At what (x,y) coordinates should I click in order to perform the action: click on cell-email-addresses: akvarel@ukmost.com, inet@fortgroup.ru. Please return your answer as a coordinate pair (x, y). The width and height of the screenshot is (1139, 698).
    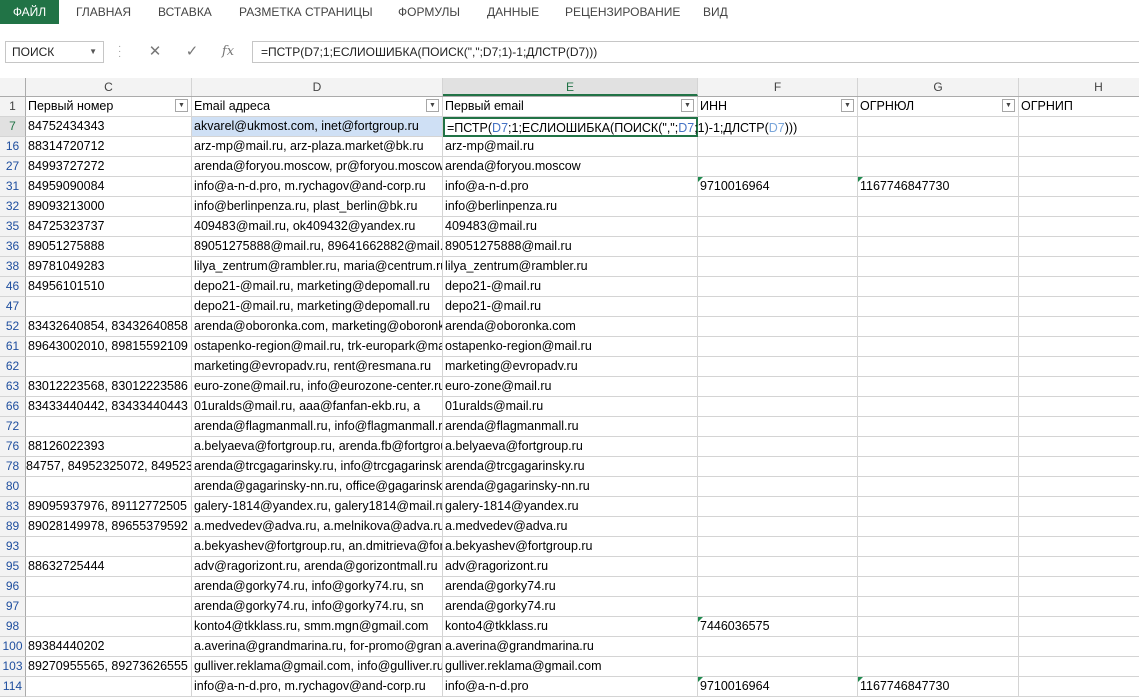
    Looking at the image, I should click on (317, 127).